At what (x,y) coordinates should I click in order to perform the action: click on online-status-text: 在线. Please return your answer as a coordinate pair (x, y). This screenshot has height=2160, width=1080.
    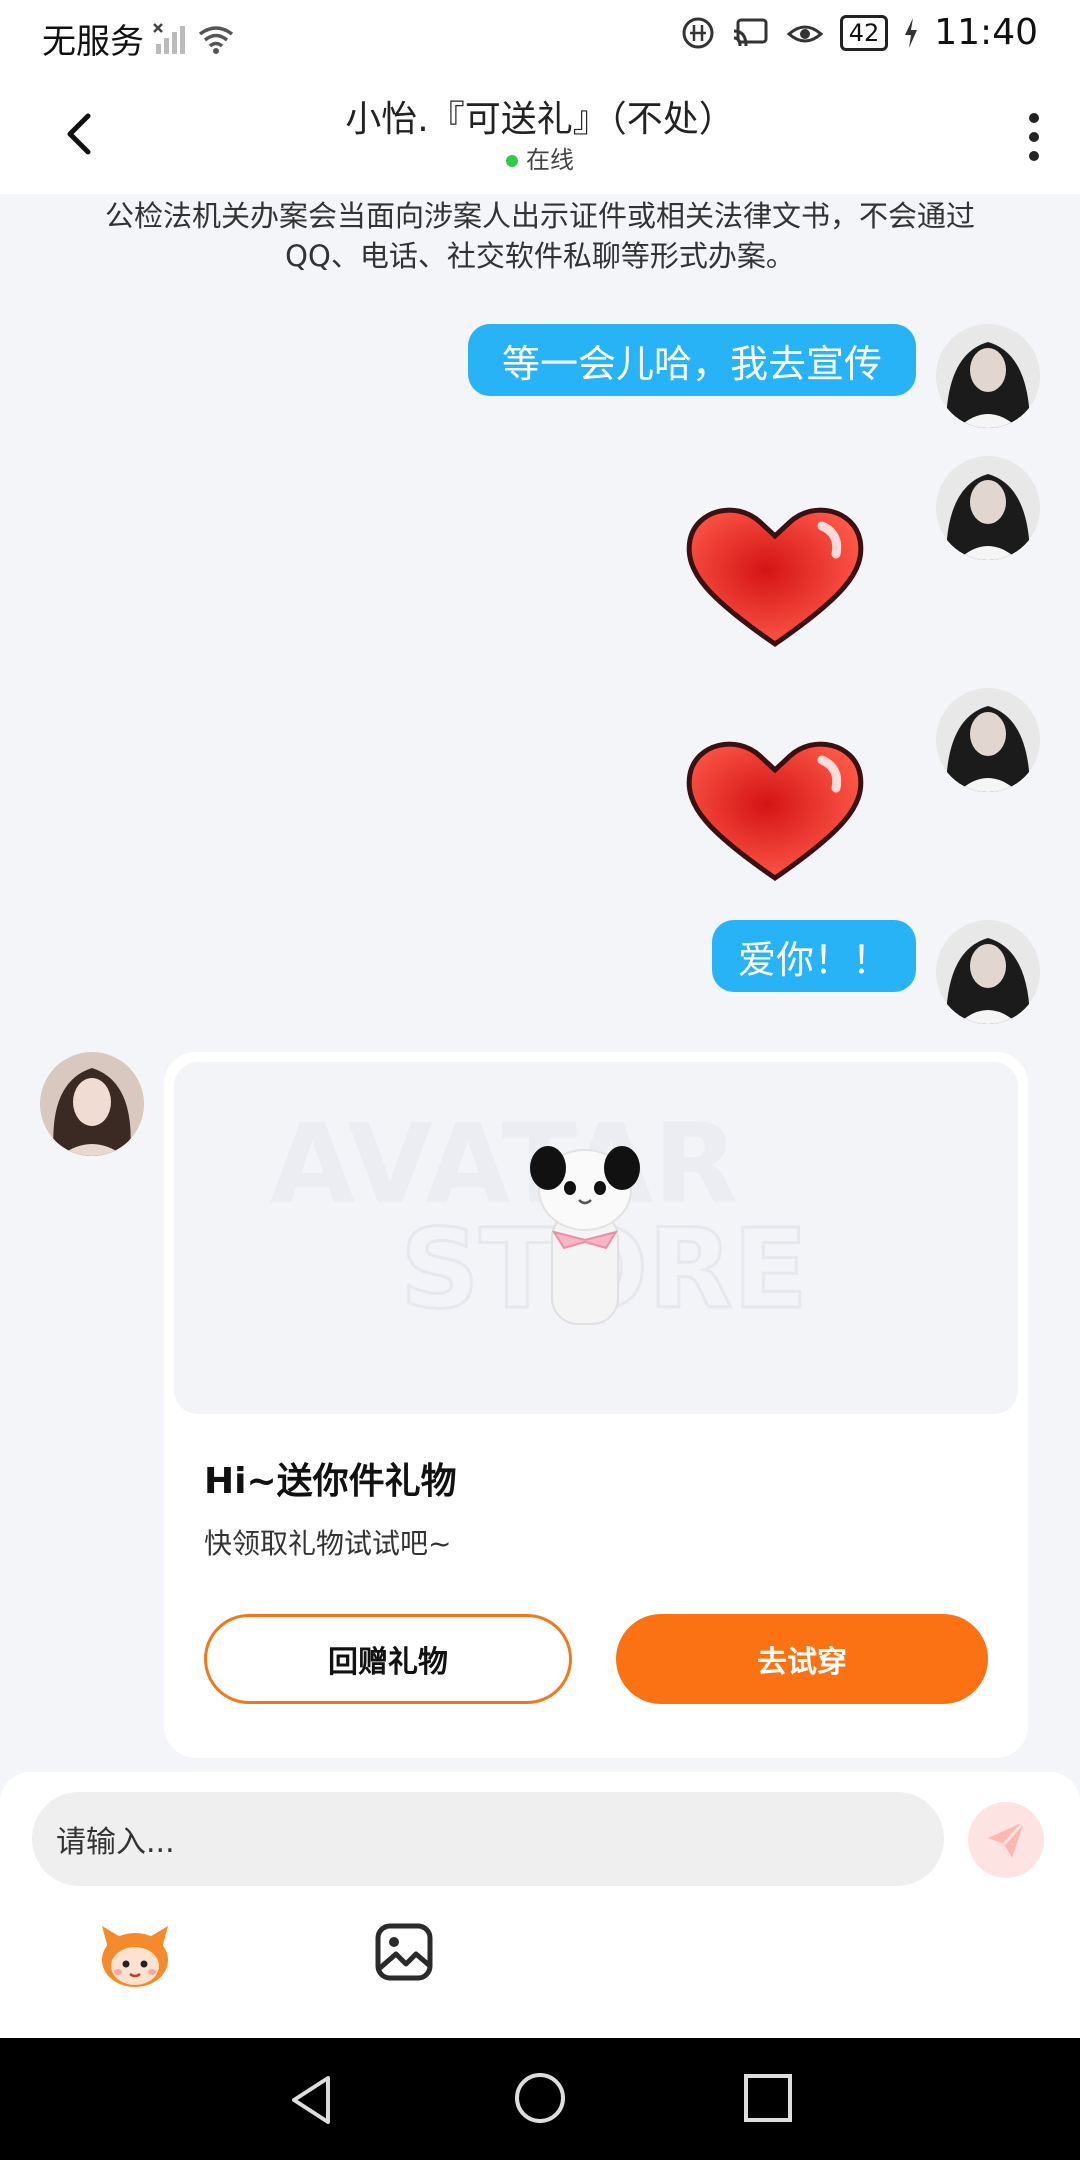
    Looking at the image, I should click on (550, 160).